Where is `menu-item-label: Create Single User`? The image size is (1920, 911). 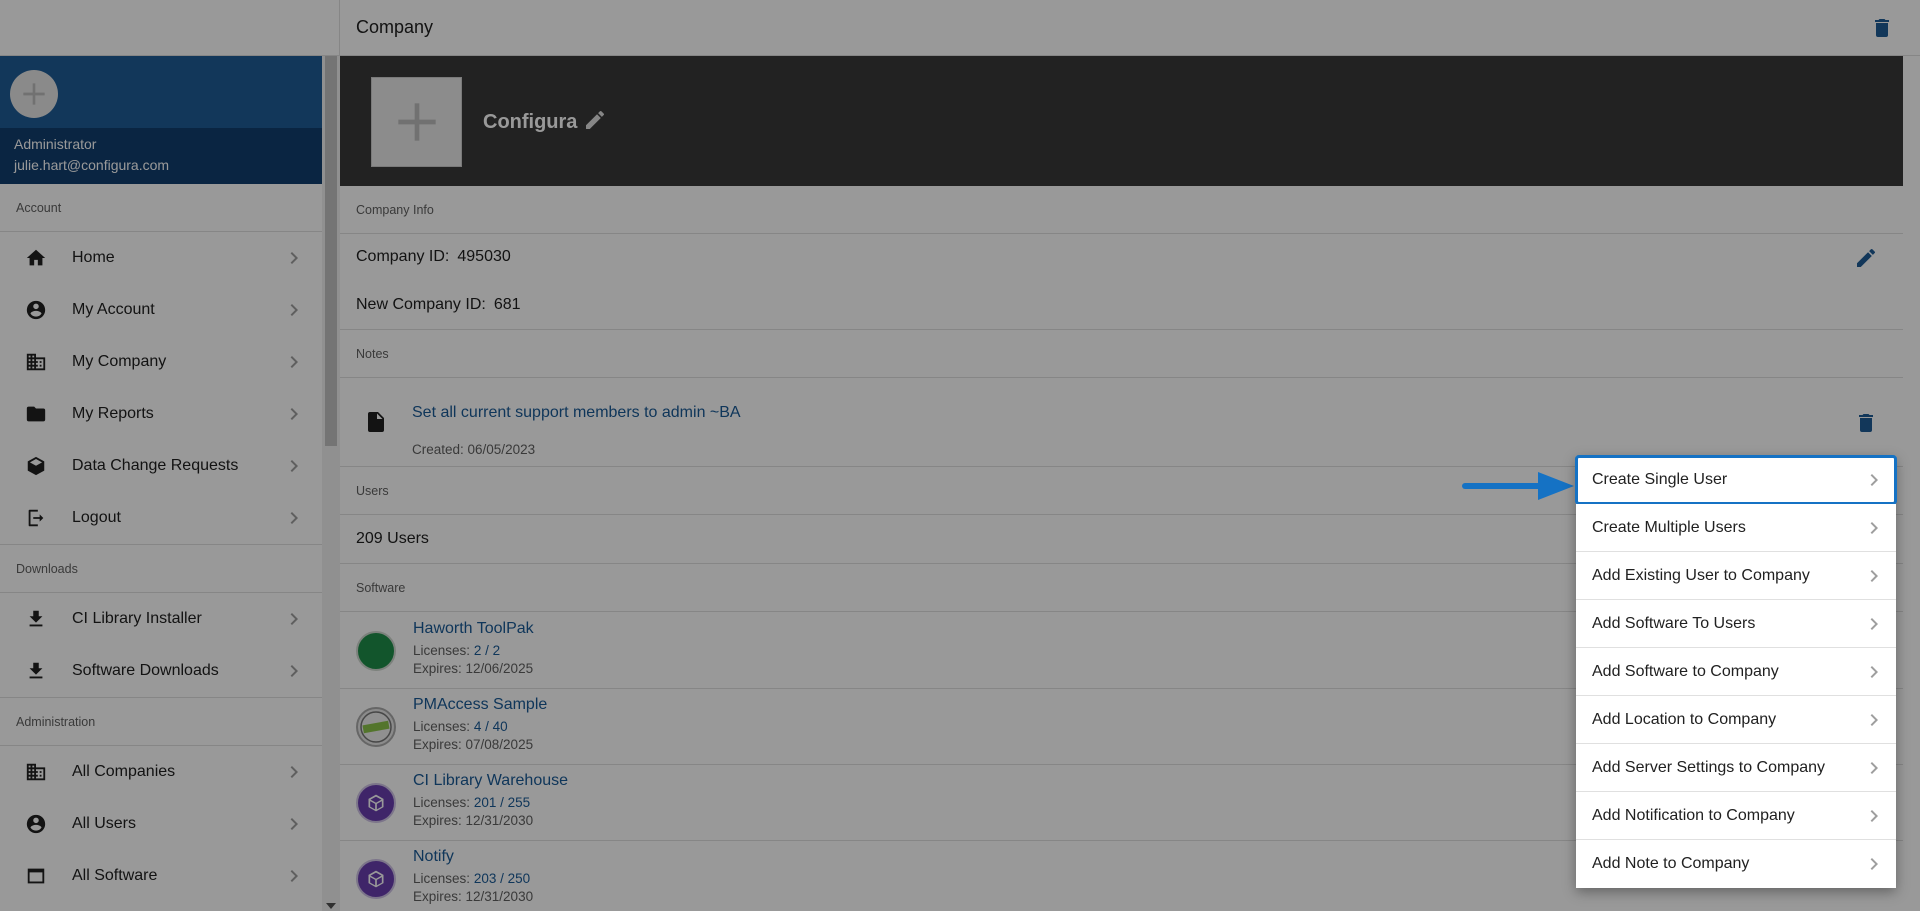 menu-item-label: Create Single User is located at coordinates (1660, 479).